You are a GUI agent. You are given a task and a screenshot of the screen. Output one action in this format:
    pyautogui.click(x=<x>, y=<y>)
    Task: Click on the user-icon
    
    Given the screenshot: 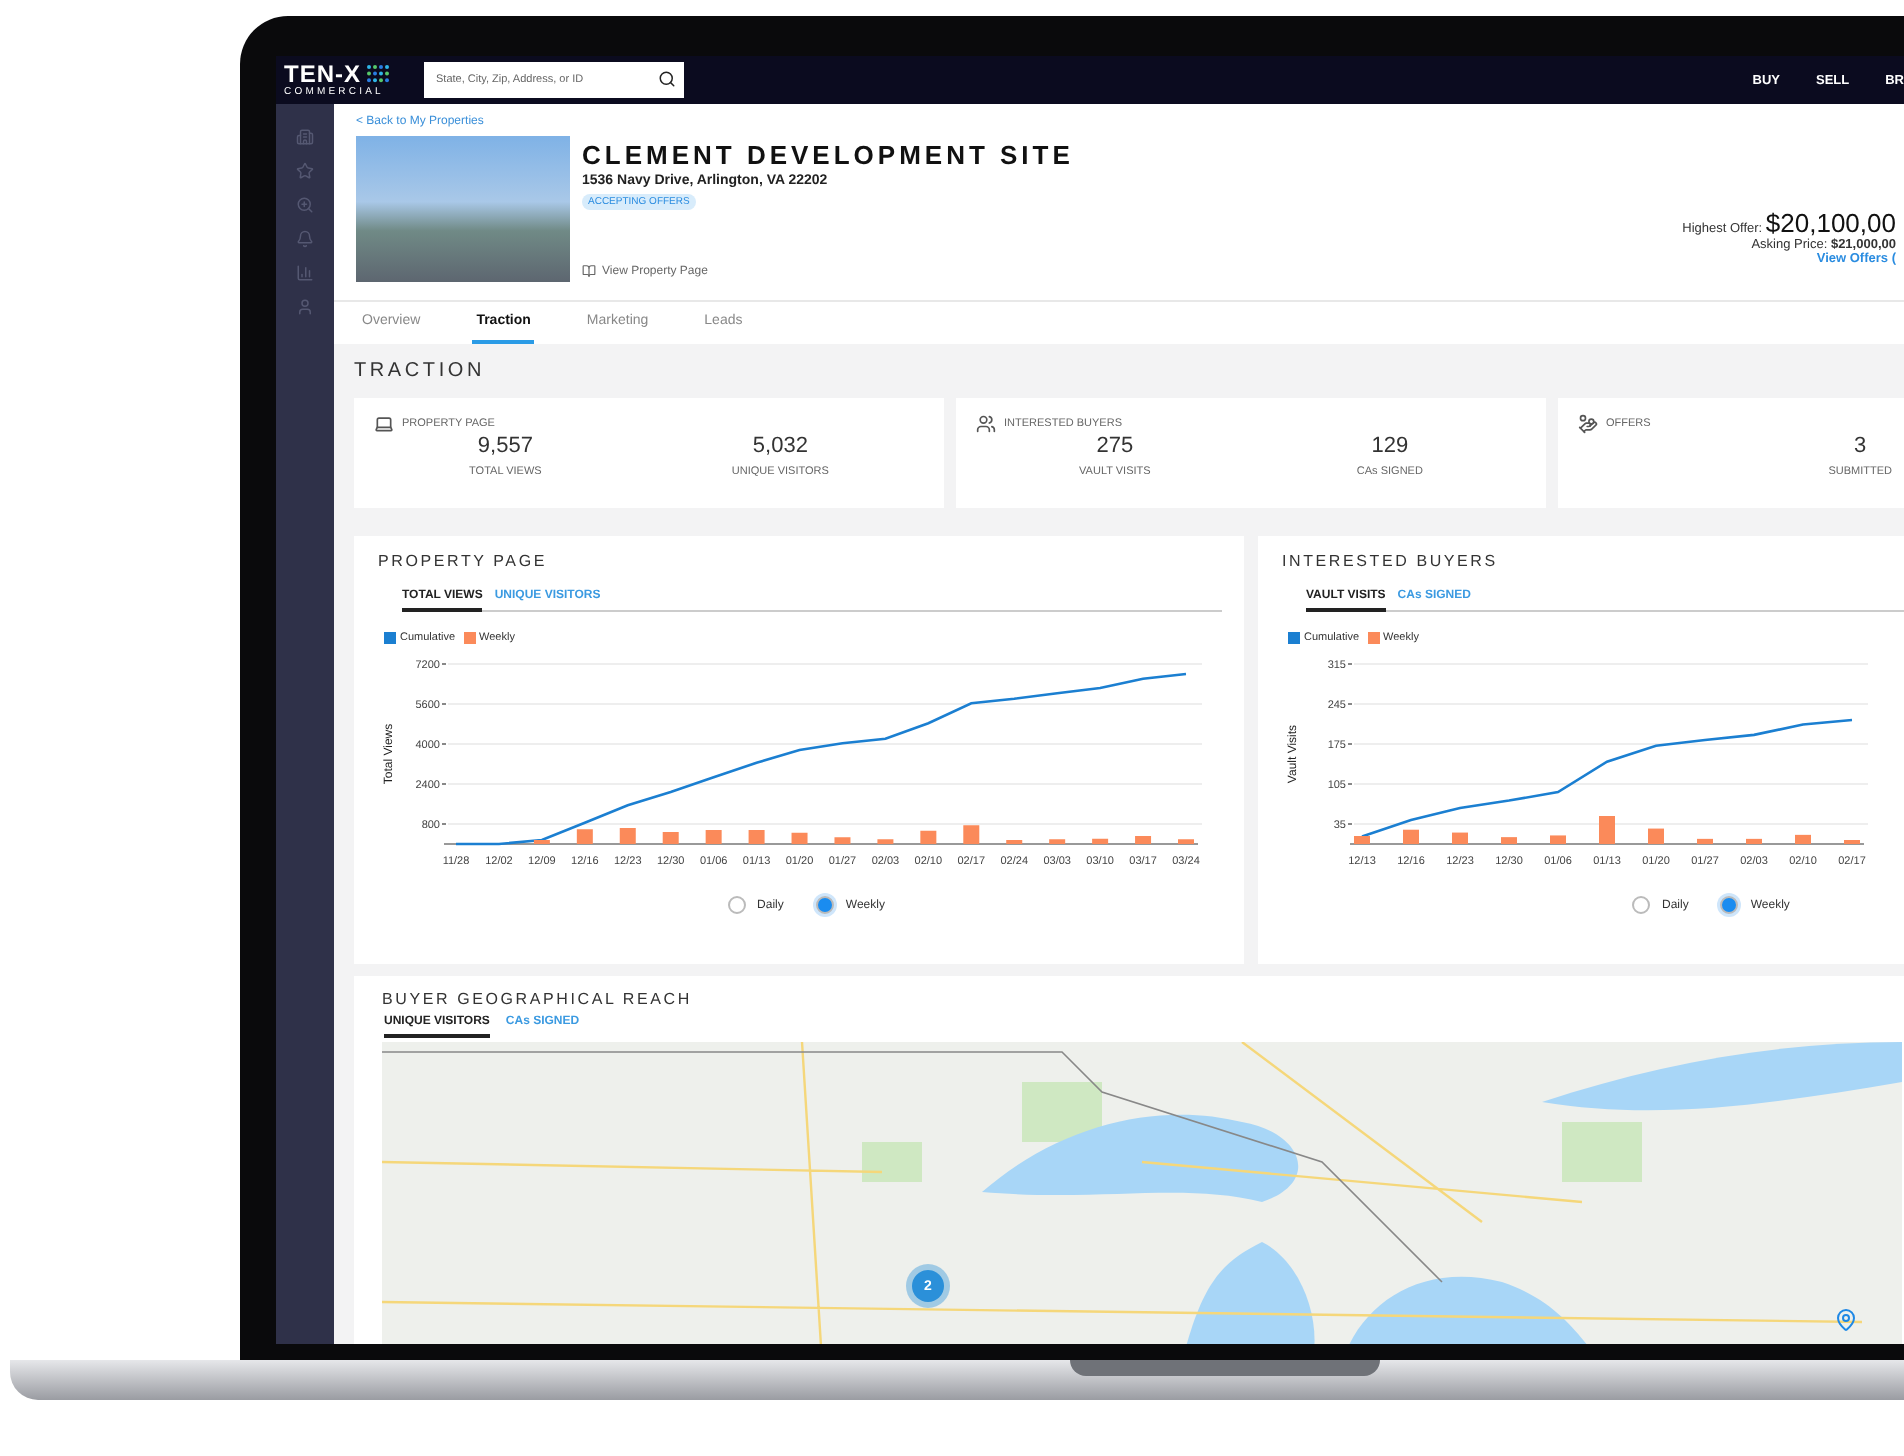 What is the action you would take?
    pyautogui.click(x=305, y=307)
    